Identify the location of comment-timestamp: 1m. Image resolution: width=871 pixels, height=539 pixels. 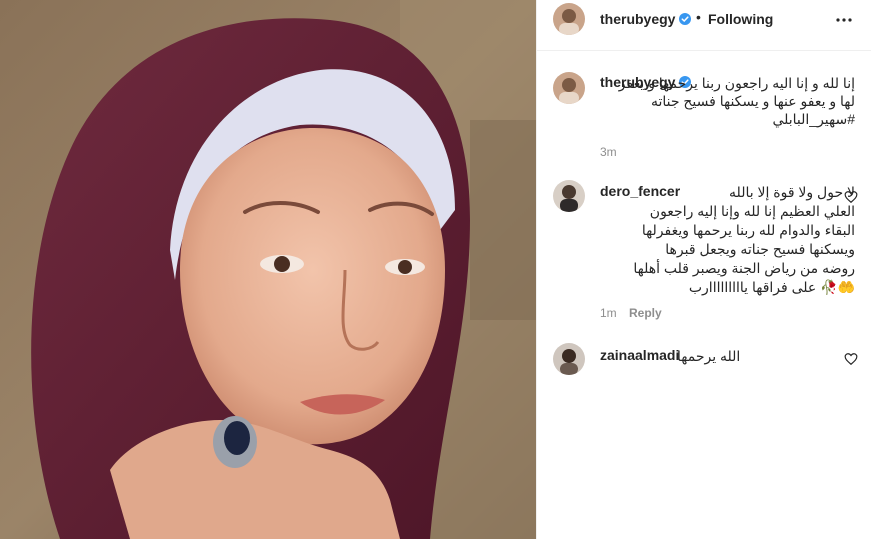
(608, 313).